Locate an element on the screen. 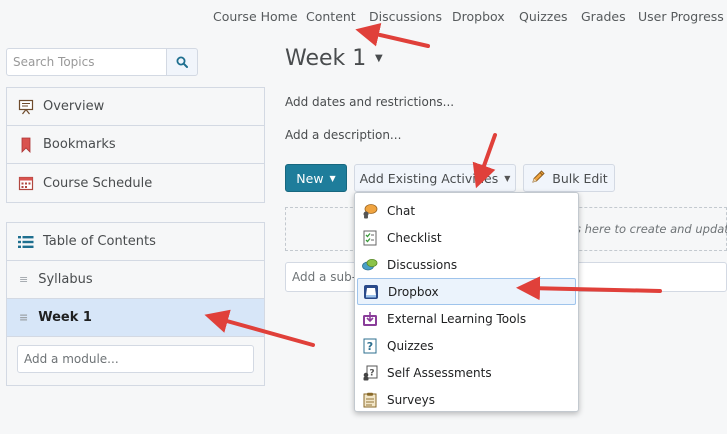  sidebar-item-bookmarks: Bookmarks is located at coordinates (135, 145).